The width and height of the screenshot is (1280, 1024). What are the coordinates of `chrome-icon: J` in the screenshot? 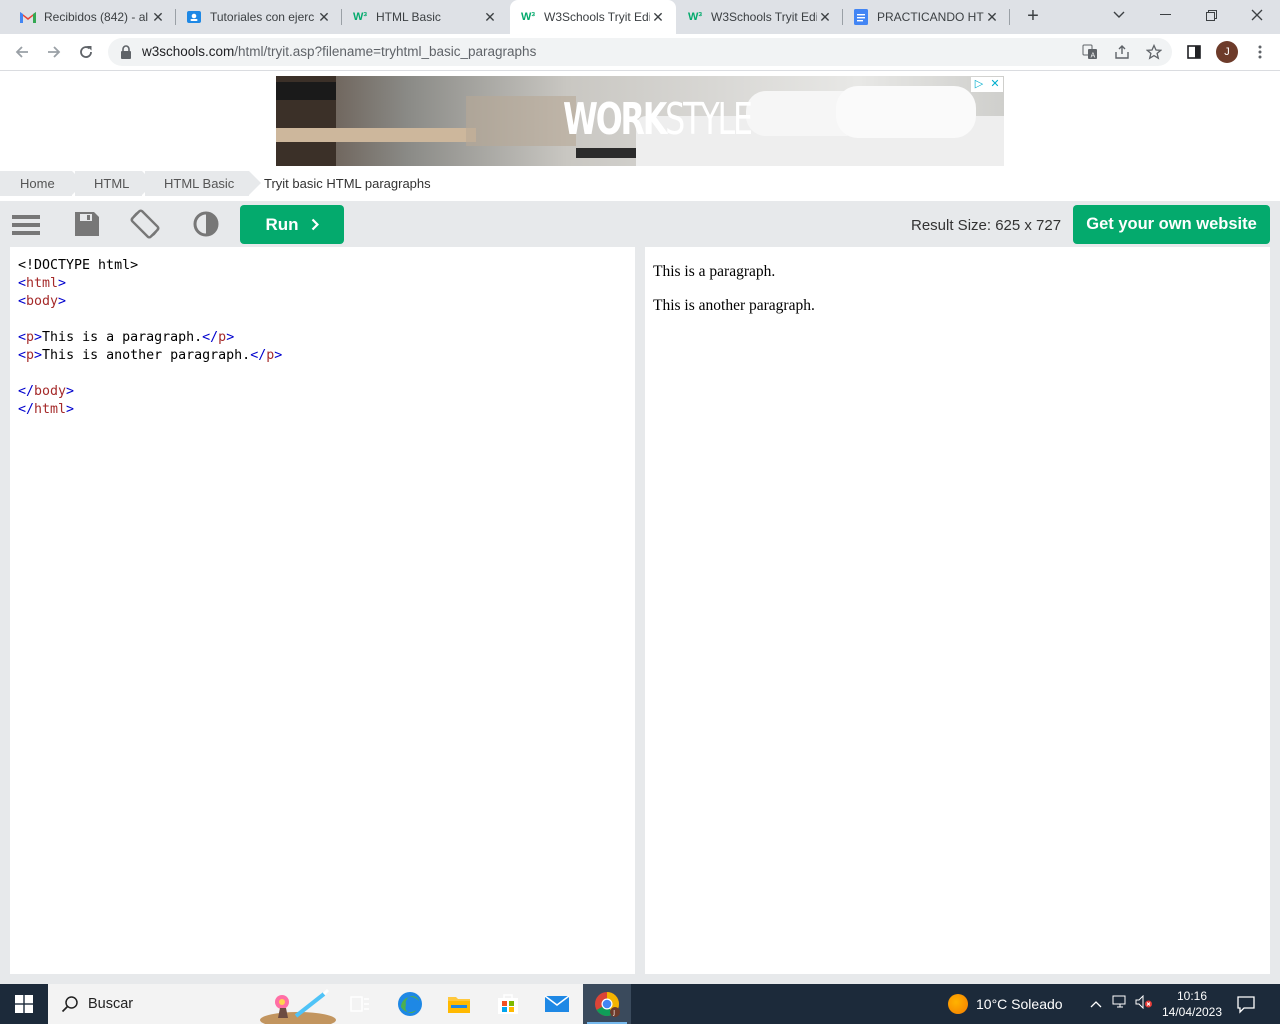 It's located at (607, 1004).